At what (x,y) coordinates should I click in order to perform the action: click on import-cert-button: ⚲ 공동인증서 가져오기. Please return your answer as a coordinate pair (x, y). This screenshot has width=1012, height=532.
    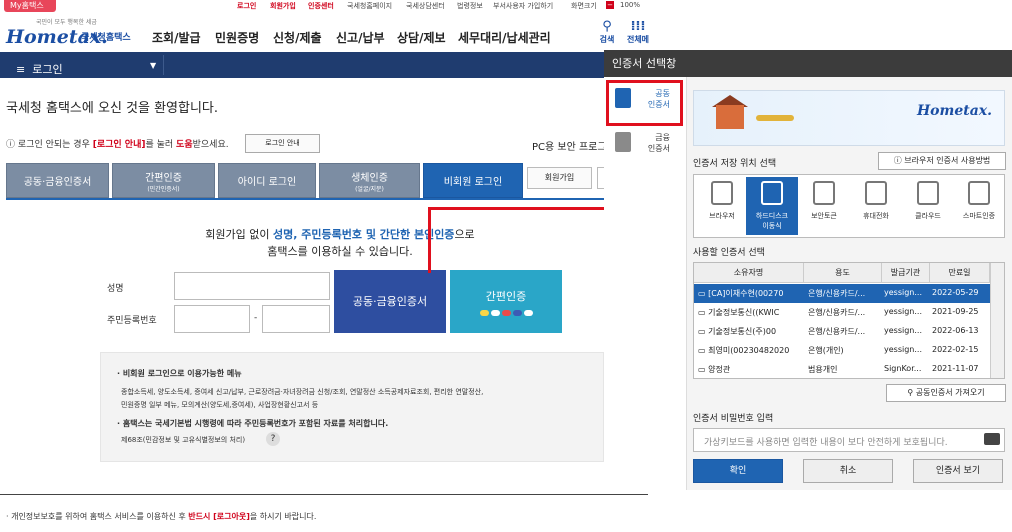
    Looking at the image, I should click on (946, 393).